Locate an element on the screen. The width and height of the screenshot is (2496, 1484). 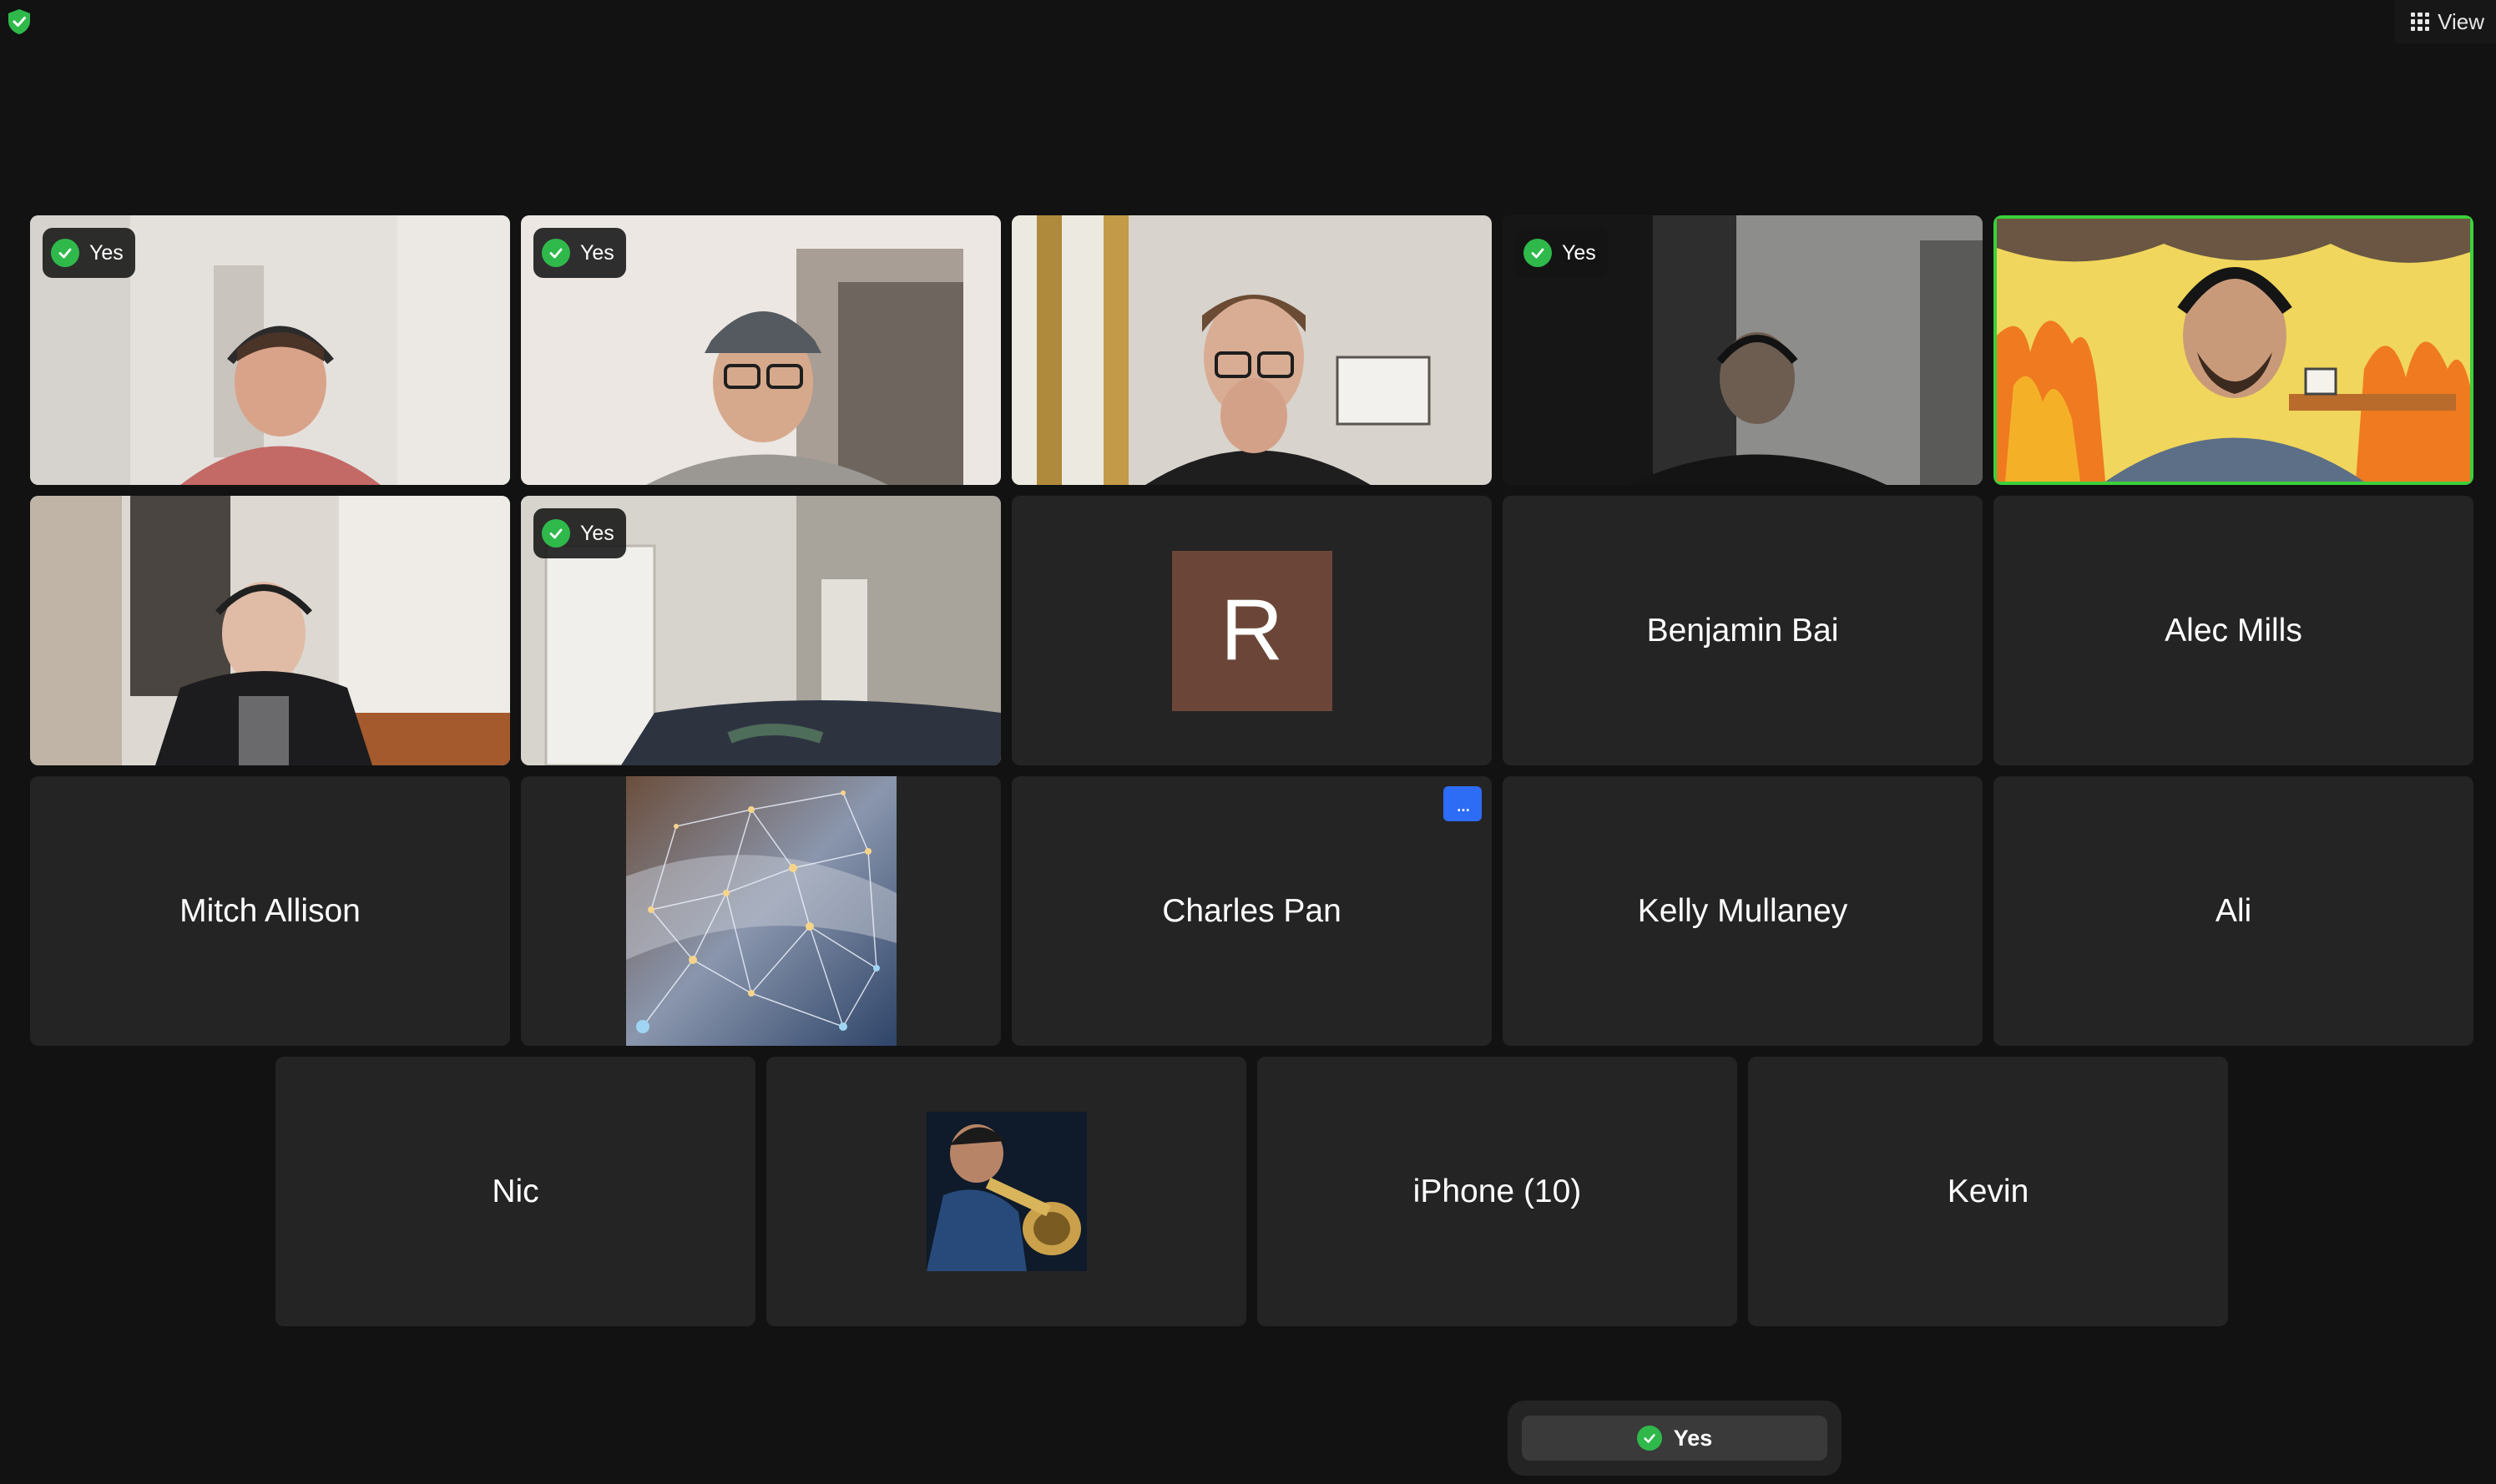
participant-name-tile: iPhone (10) is located at coordinates (1497, 1191).